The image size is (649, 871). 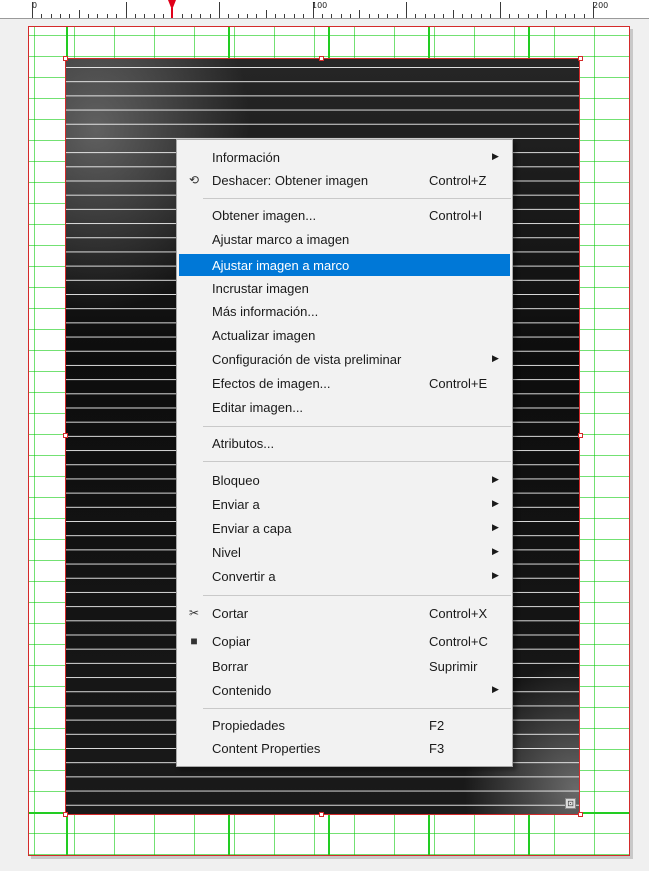 I want to click on menu-item-deshacer-obtener-imagen: ⟲ Deshacer: Obtener imagen Control+Z, so click(x=344, y=180).